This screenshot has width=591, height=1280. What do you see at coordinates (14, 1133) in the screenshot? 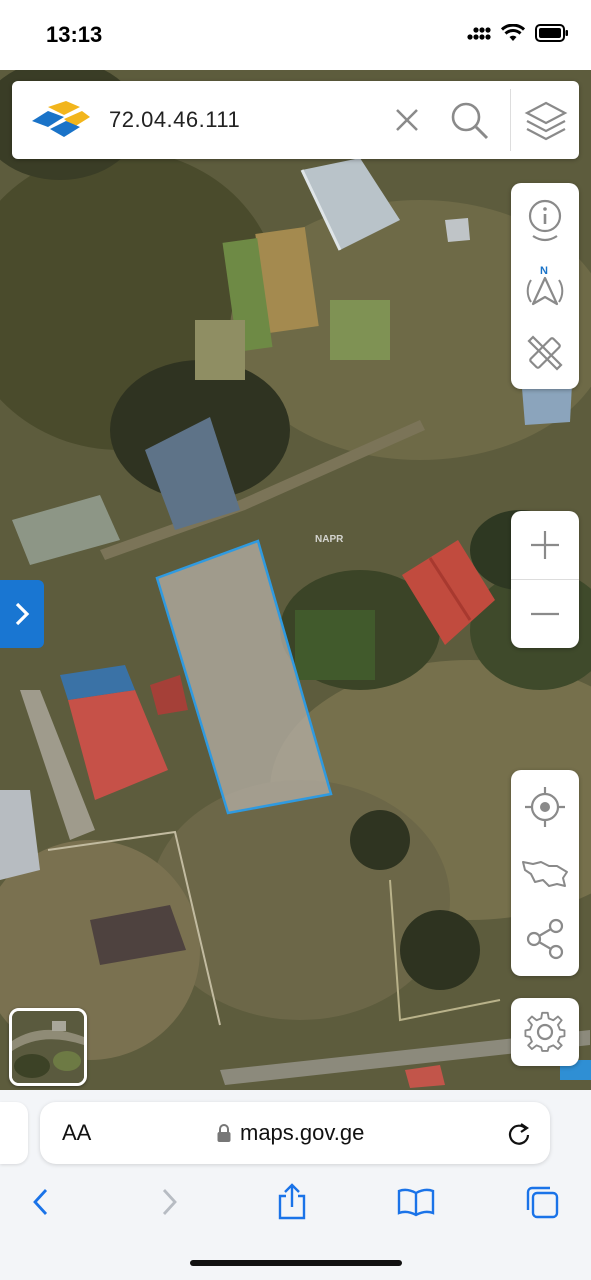
I see `previous-tab-edge` at bounding box center [14, 1133].